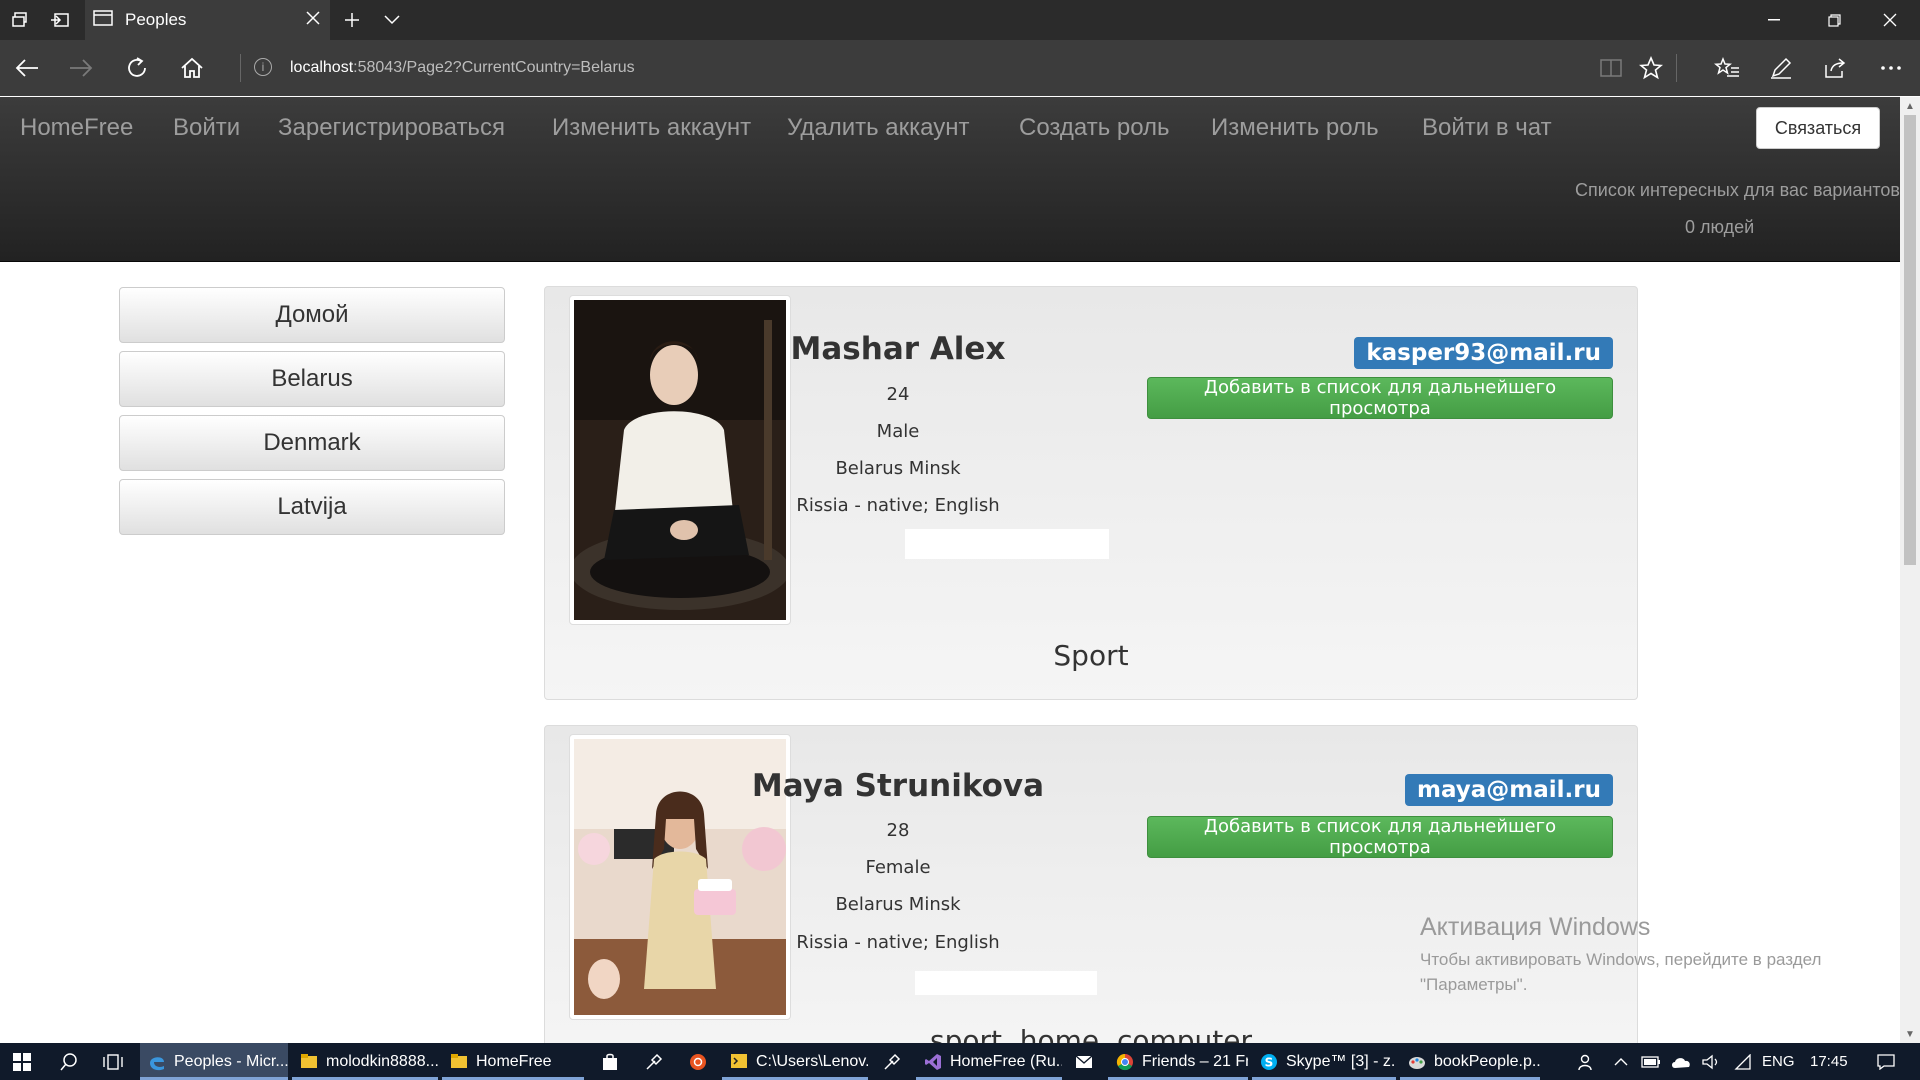  I want to click on tab-preview-chevron-icon, so click(392, 20).